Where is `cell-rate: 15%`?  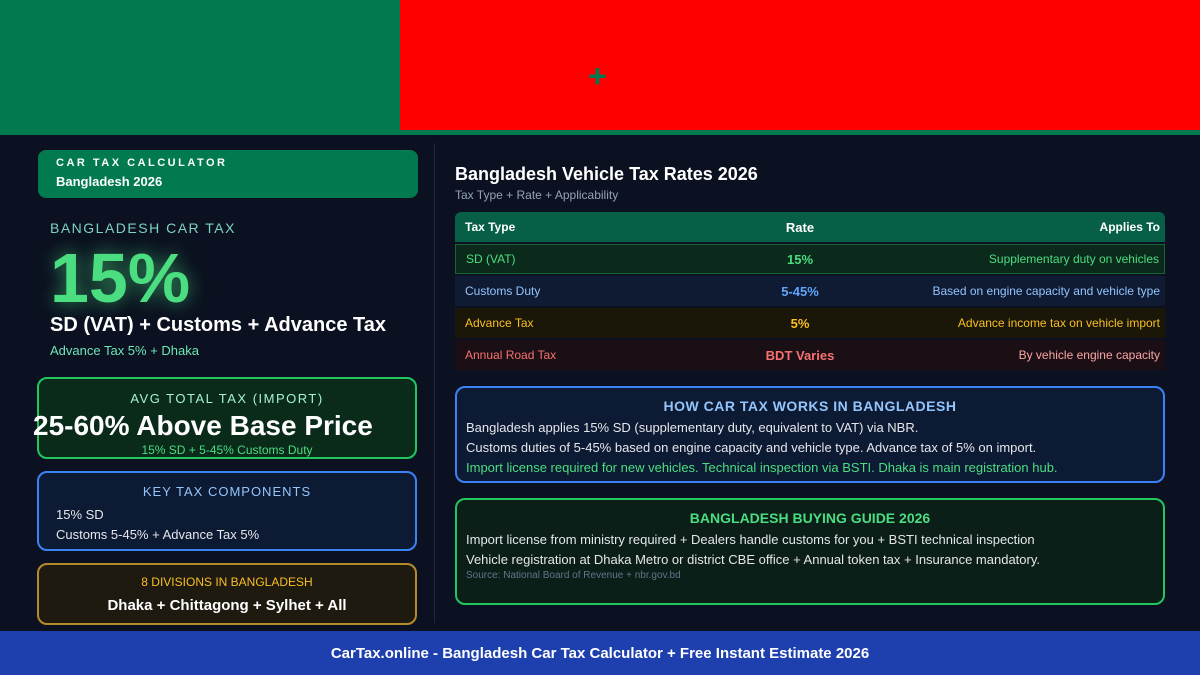 cell-rate: 15% is located at coordinates (800, 259).